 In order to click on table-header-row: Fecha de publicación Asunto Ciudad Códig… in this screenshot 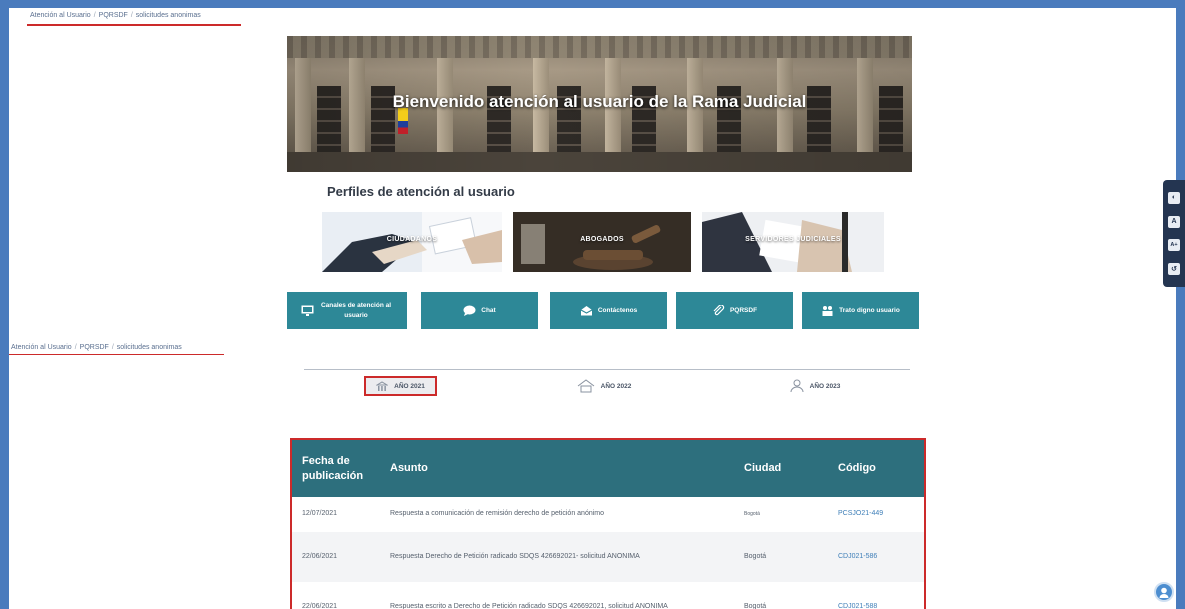, I will do `click(608, 468)`.